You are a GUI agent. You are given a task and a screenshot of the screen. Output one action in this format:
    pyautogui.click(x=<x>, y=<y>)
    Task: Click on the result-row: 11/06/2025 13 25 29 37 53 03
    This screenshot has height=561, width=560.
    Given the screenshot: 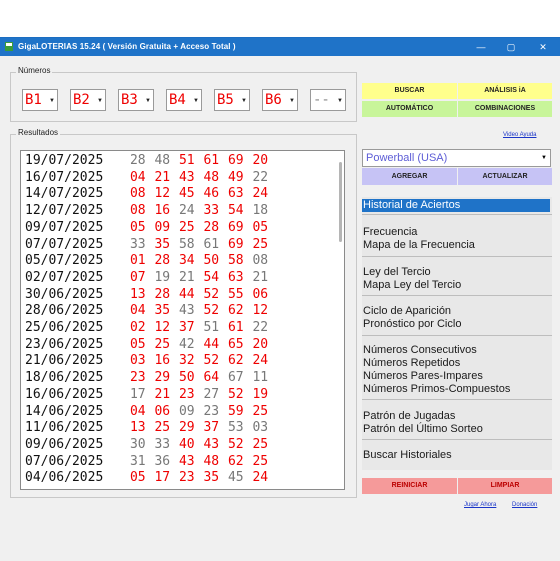 What is the action you would take?
    pyautogui.click(x=149, y=428)
    